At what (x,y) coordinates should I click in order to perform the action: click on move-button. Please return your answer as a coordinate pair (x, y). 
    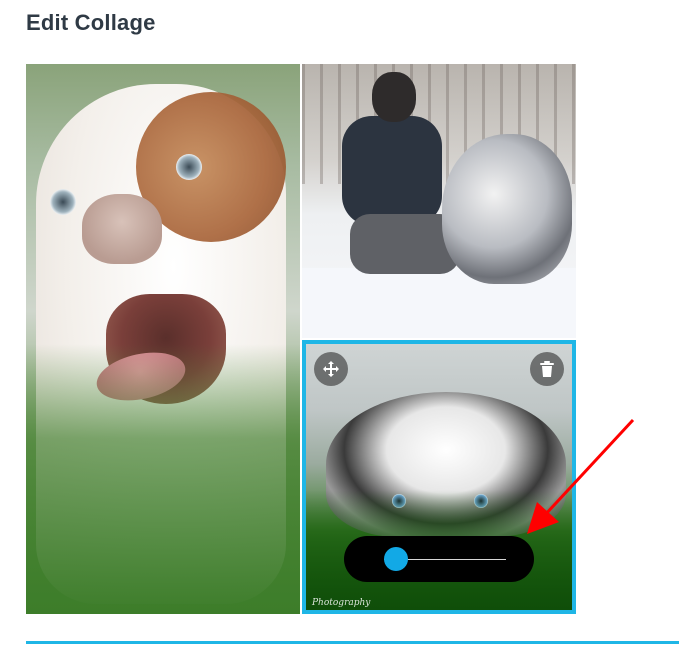
    Looking at the image, I should click on (331, 369).